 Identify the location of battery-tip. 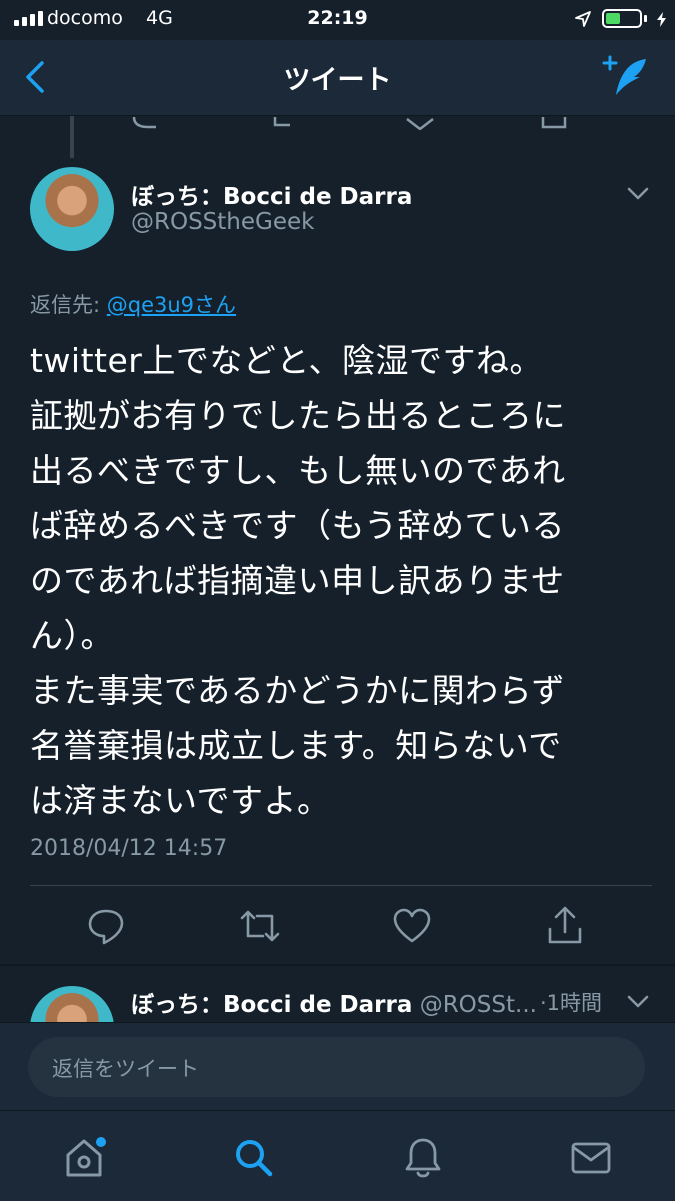
(645, 18).